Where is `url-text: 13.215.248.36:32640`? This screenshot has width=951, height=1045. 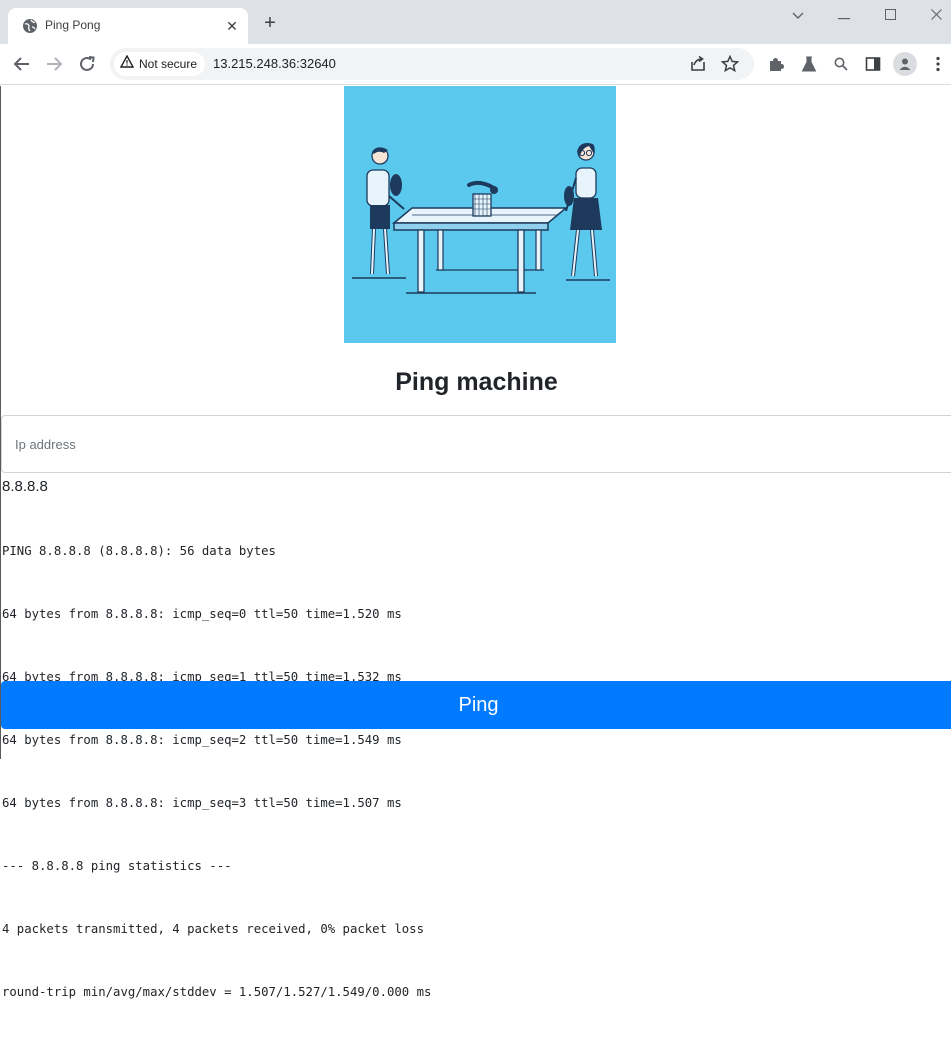
url-text: 13.215.248.36:32640 is located at coordinates (274, 63).